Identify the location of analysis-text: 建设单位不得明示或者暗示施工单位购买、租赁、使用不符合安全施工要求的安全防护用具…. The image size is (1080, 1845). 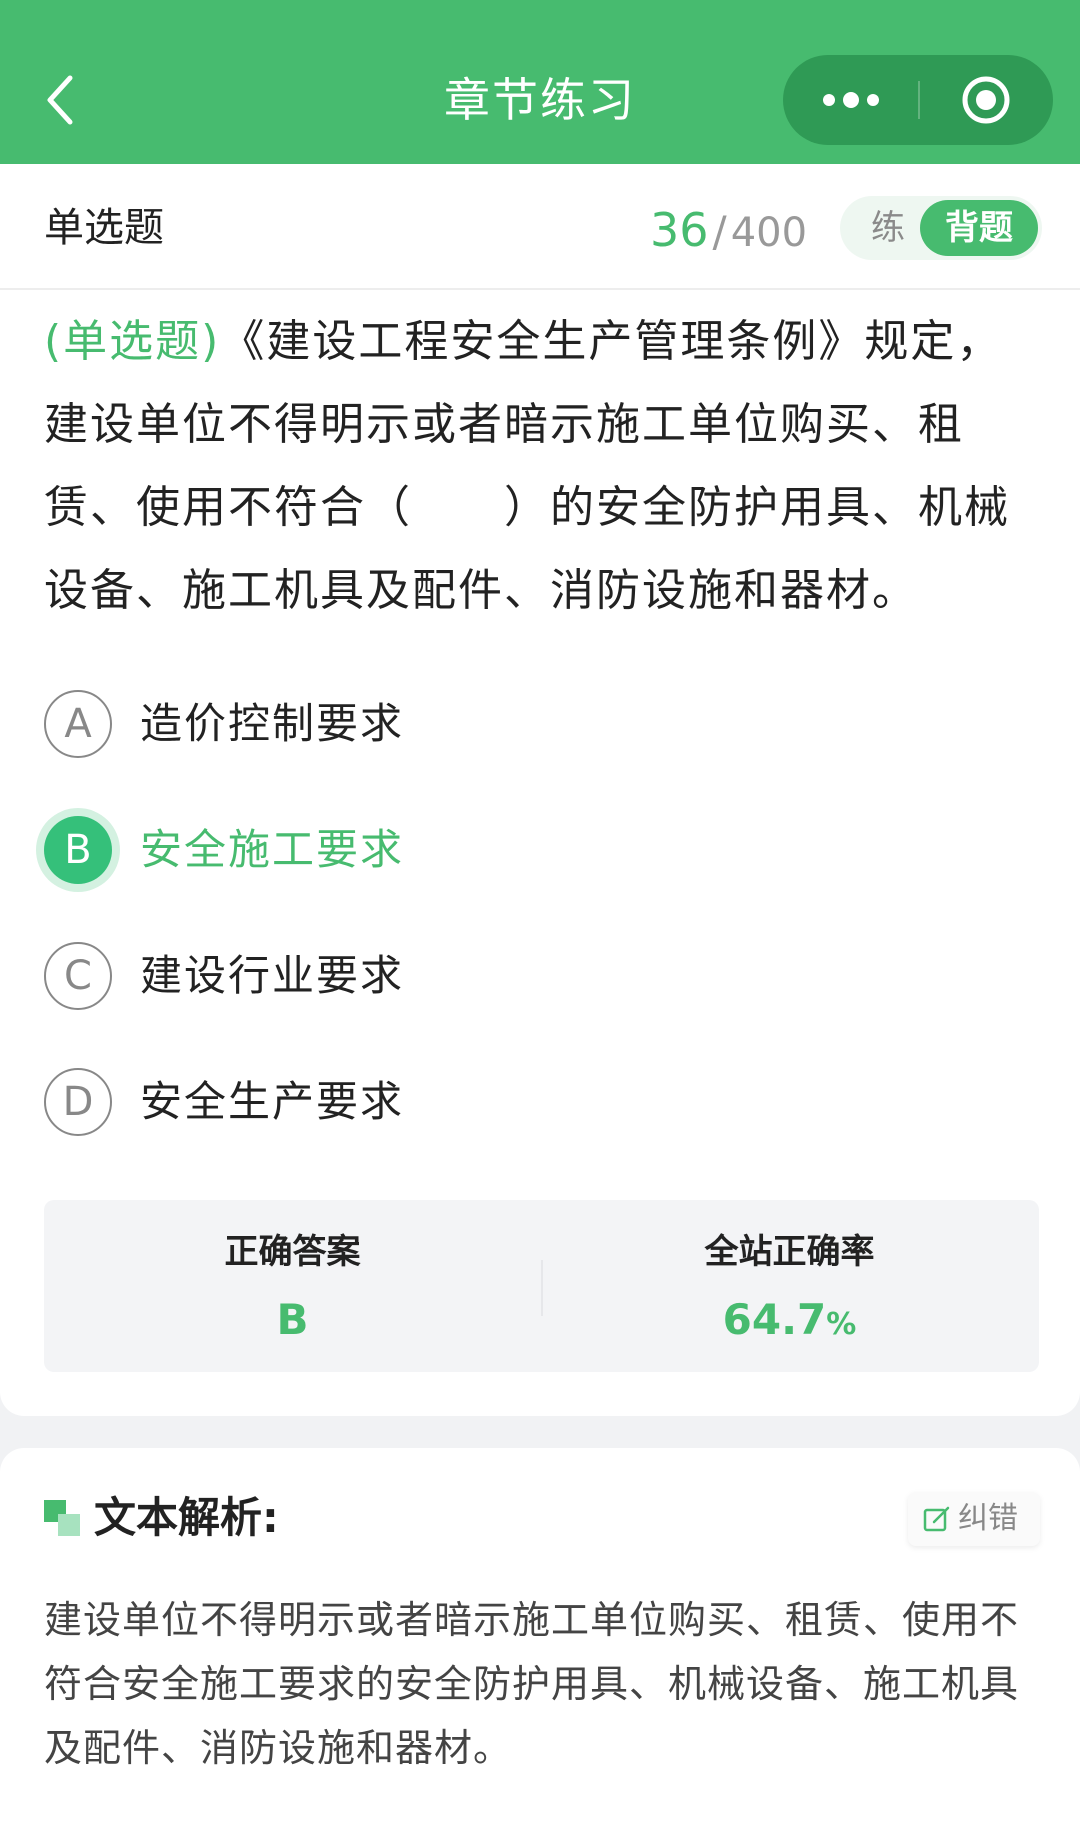
(532, 1684).